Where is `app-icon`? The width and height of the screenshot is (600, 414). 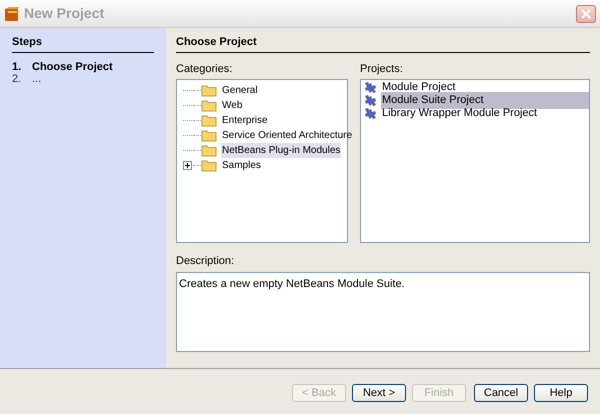
app-icon is located at coordinates (12, 14).